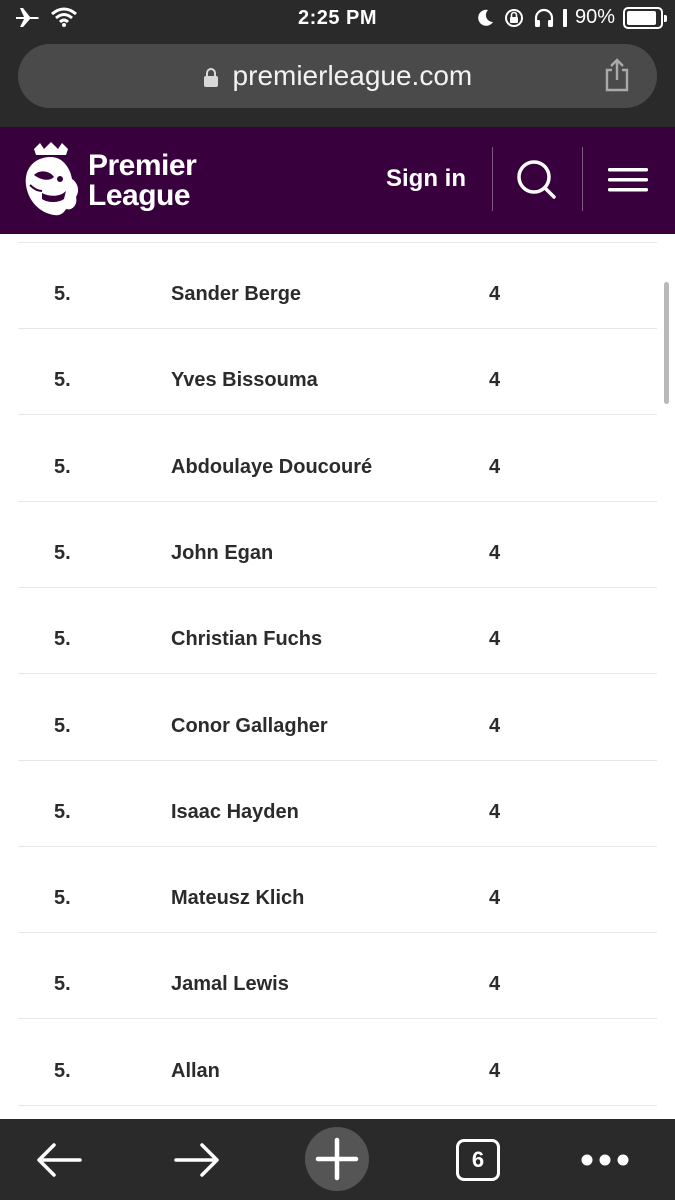 Image resolution: width=675 pixels, height=1200 pixels. What do you see at coordinates (605, 1160) in the screenshot?
I see `more-options-icon` at bounding box center [605, 1160].